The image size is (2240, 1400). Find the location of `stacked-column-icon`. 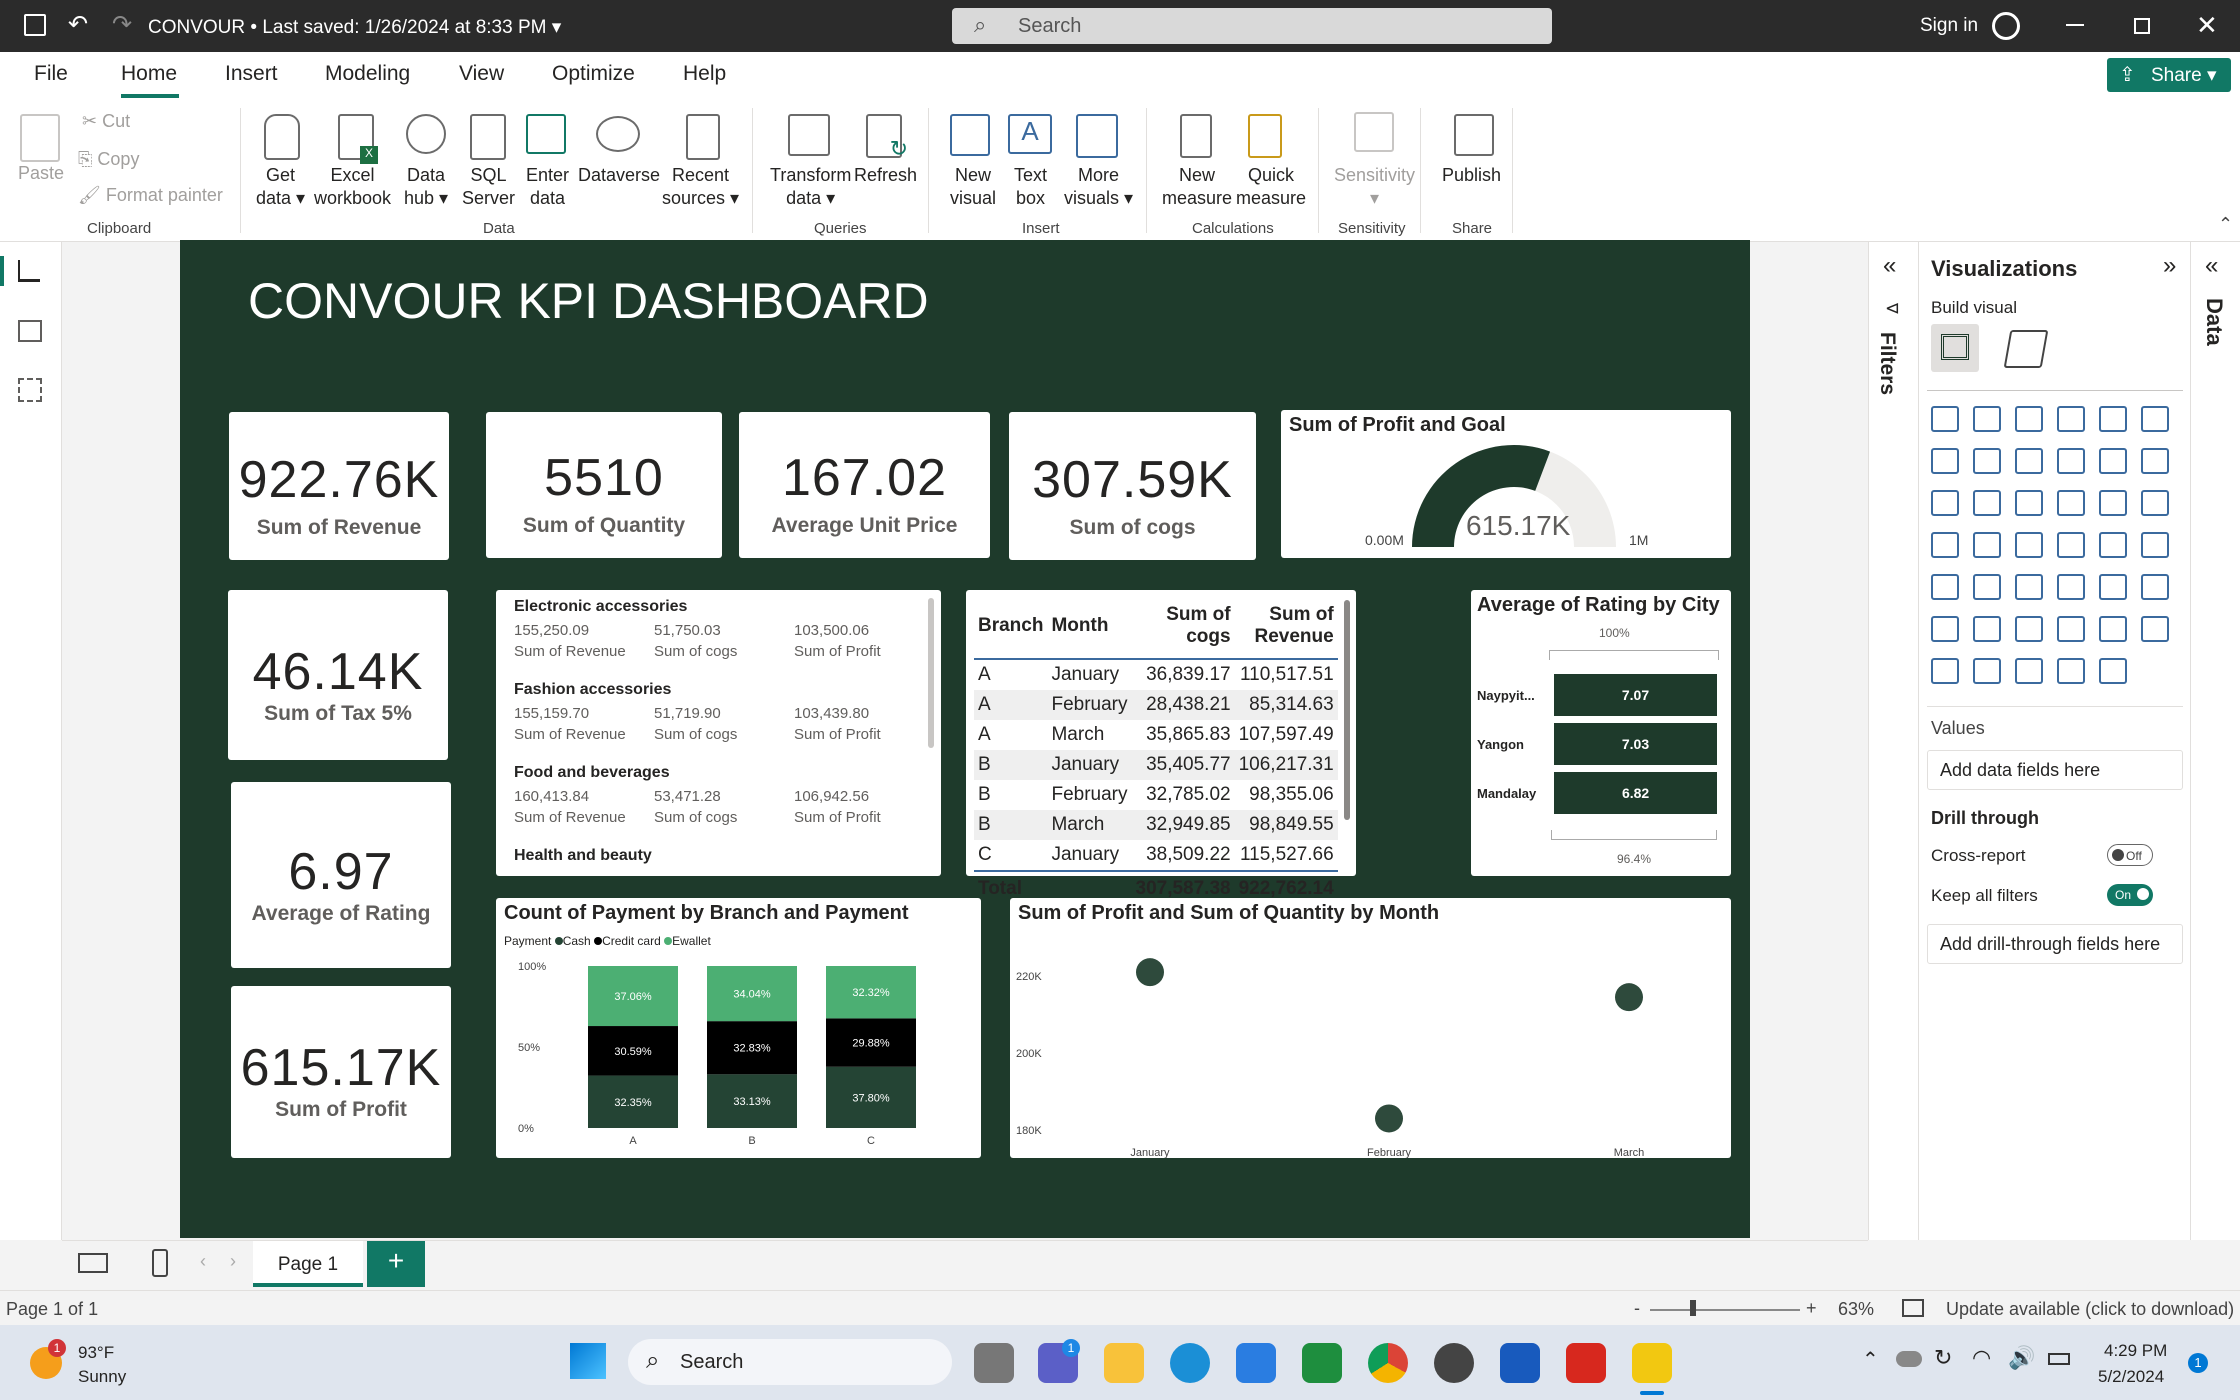

stacked-column-icon is located at coordinates (1987, 419).